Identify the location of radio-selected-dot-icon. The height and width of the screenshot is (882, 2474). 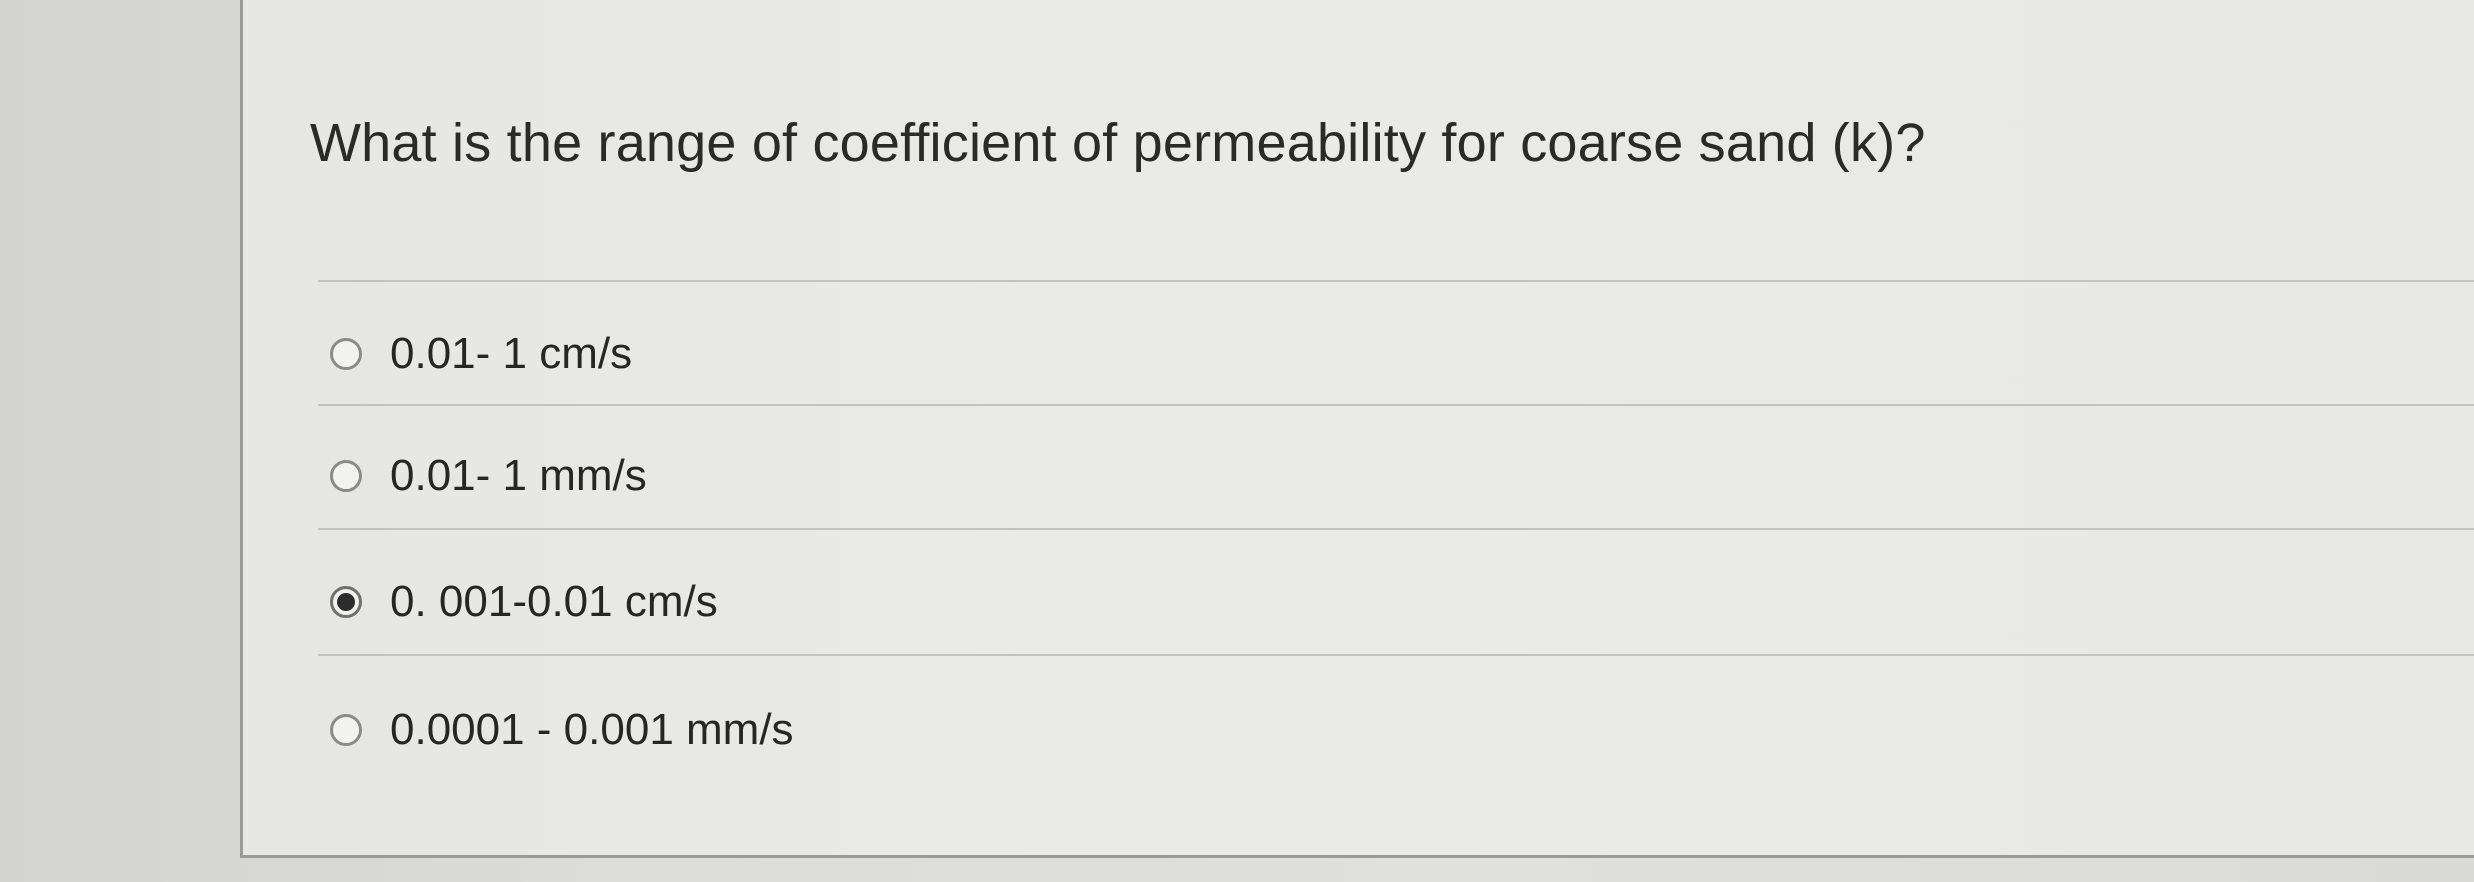
(346, 602).